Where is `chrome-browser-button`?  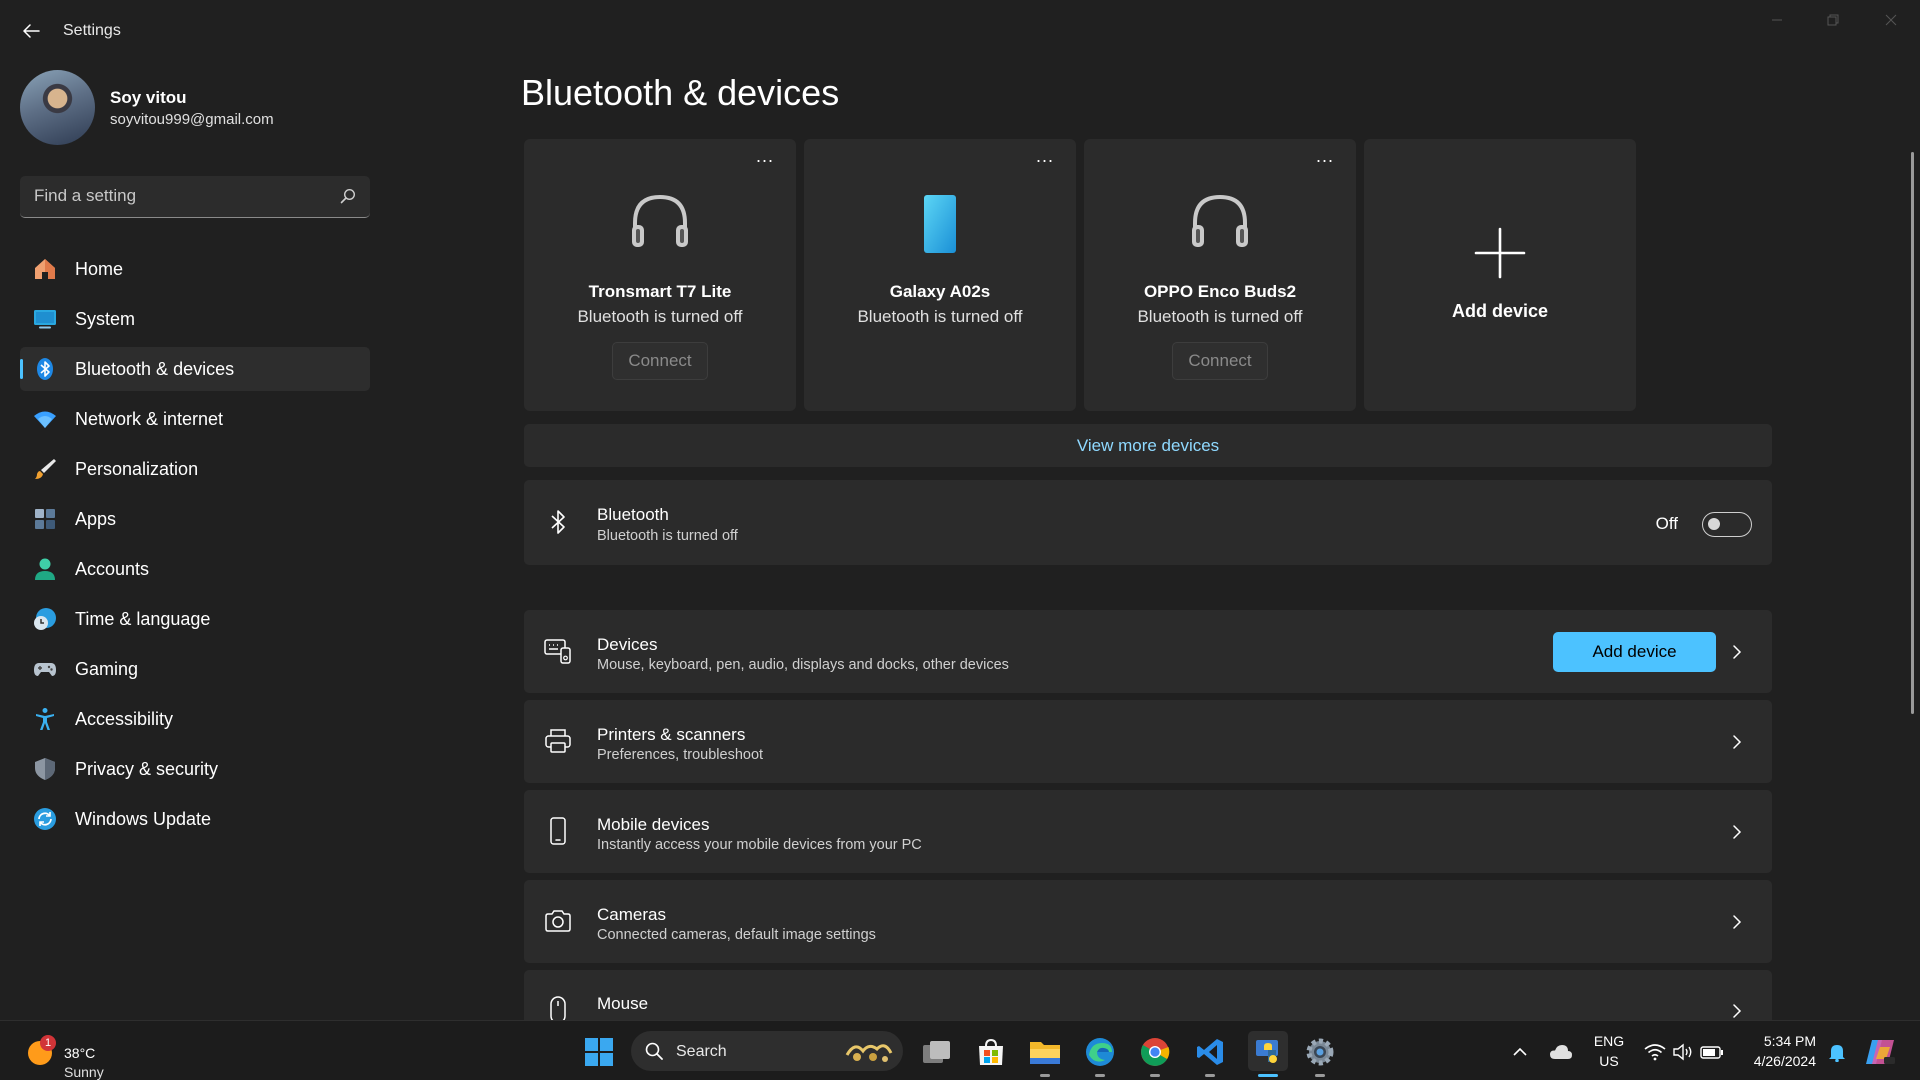 chrome-browser-button is located at coordinates (1155, 1052).